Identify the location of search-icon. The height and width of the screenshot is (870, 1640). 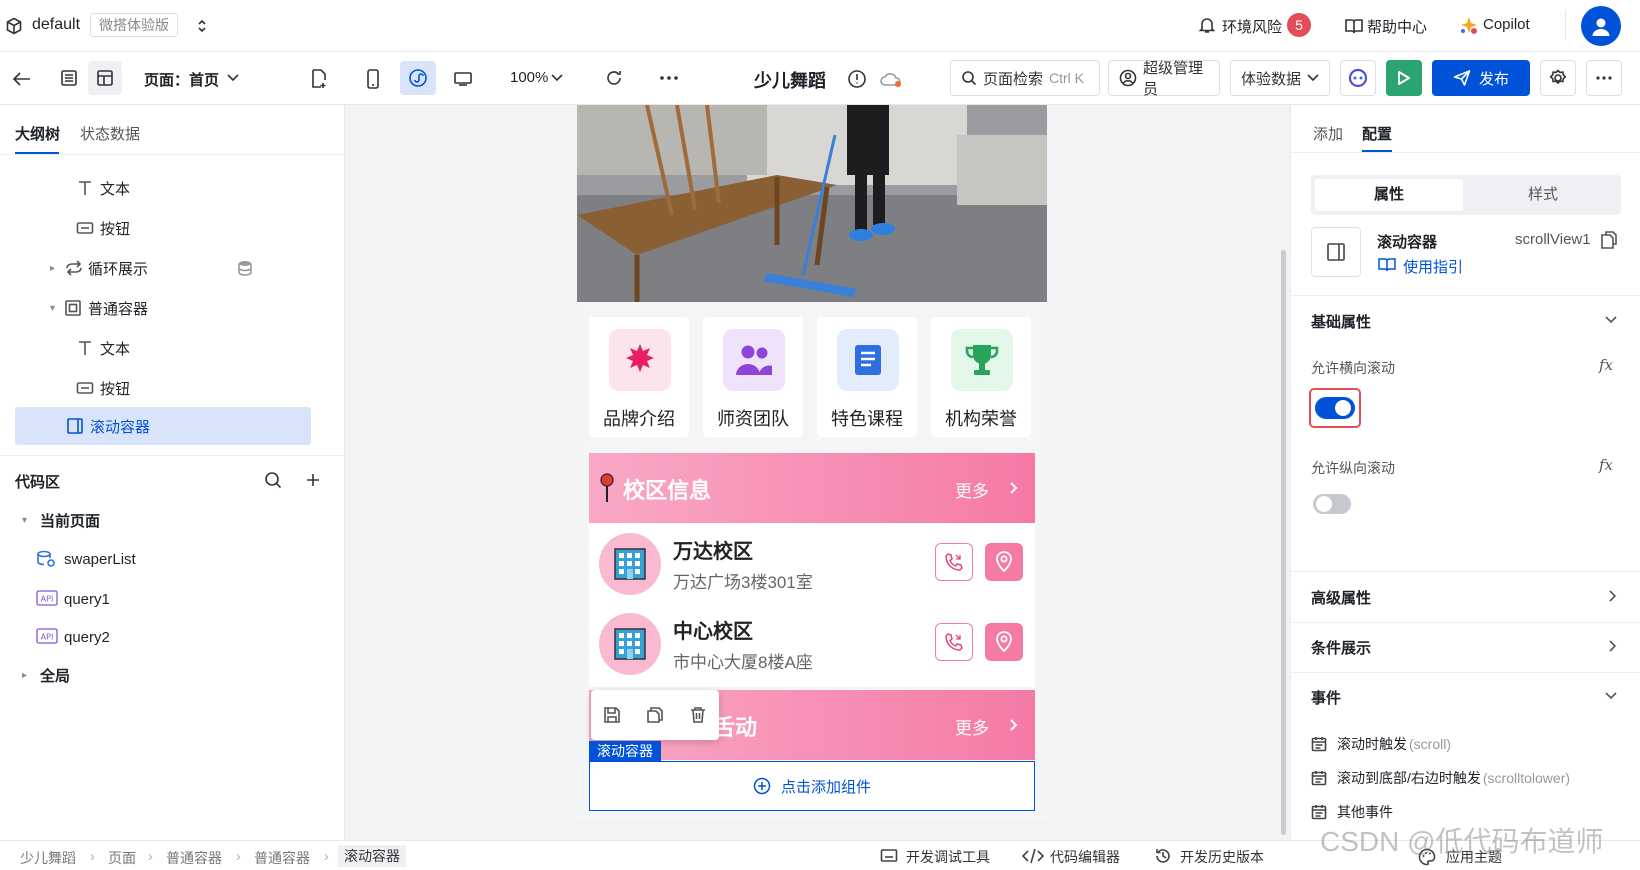
(273, 480).